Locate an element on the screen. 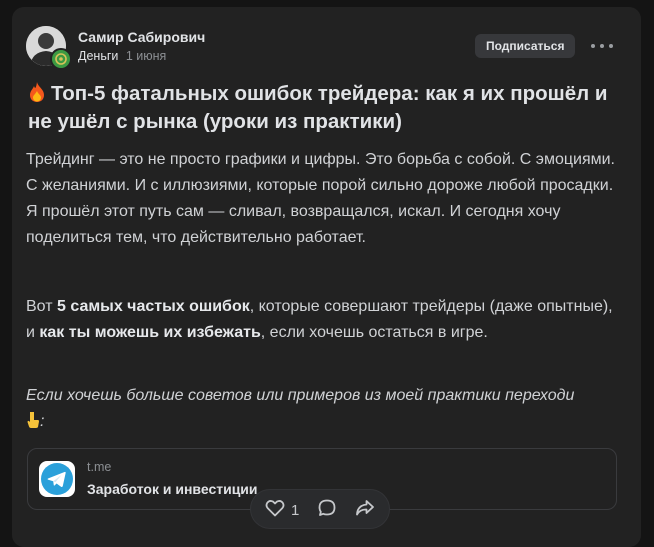 This screenshot has width=654, height=547. community-badge-icon is located at coordinates (61, 59).